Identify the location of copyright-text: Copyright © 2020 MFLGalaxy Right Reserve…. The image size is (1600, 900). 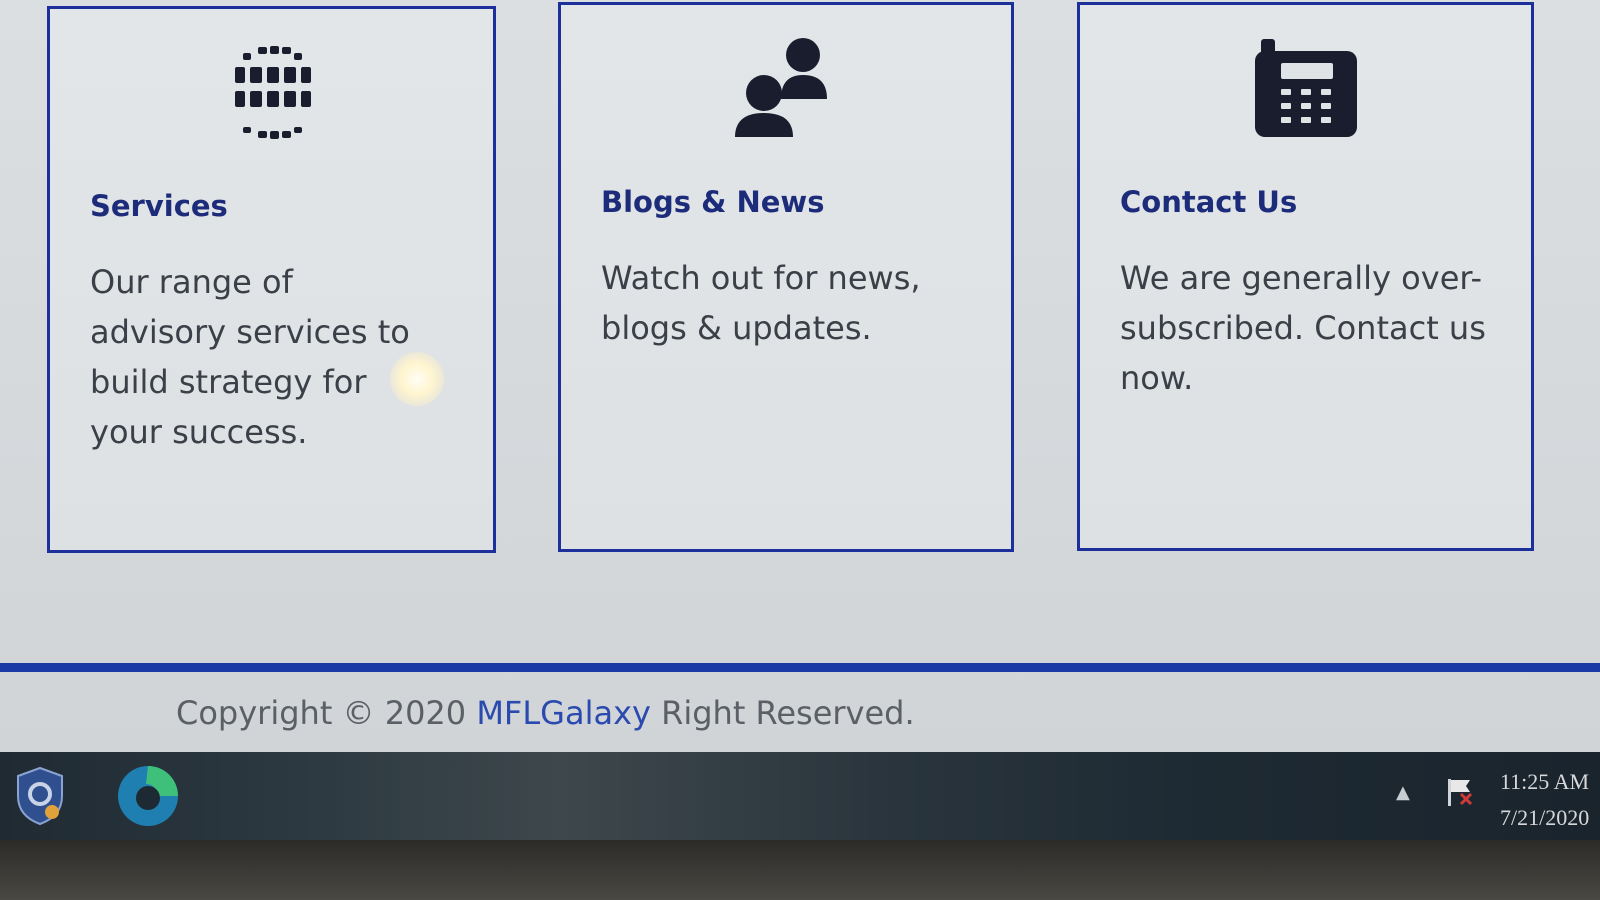
(545, 713).